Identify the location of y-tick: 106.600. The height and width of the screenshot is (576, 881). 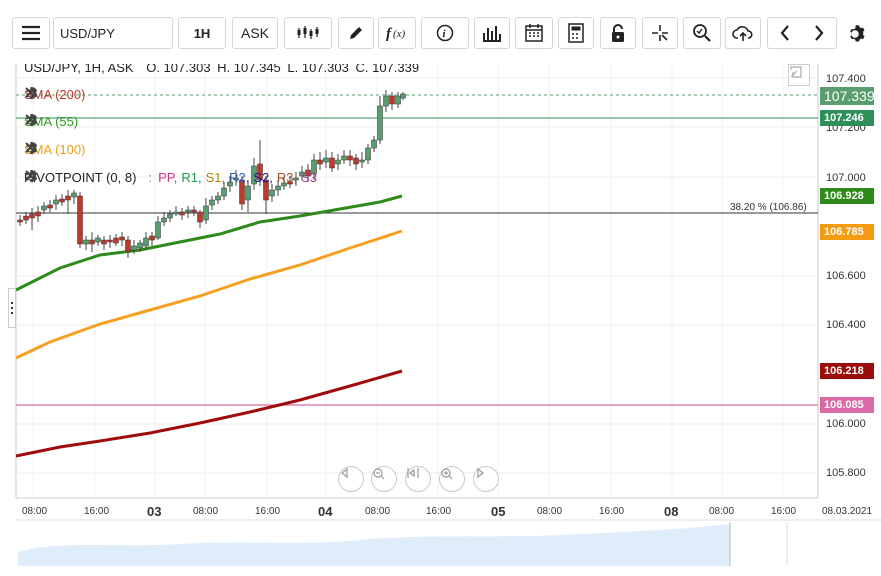
(846, 276).